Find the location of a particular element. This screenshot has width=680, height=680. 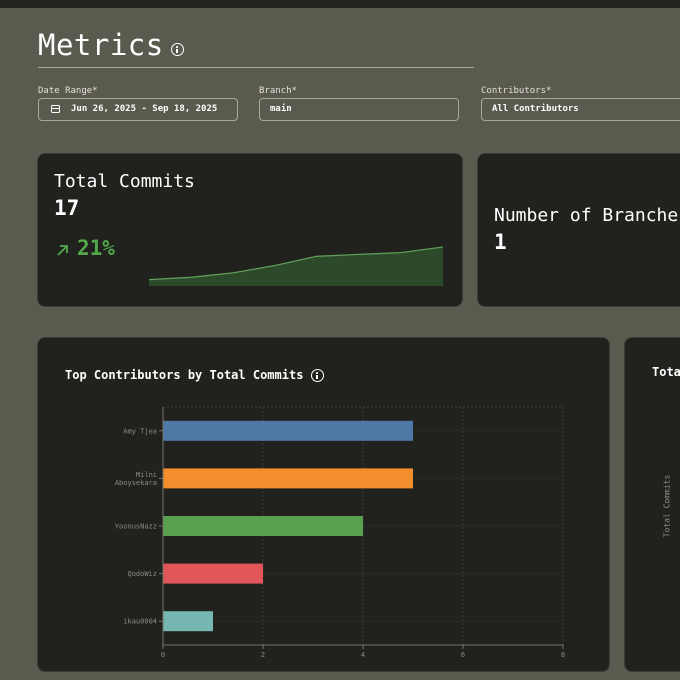

date-range-value: Jun 26, 2025 - Sep 18, 2025 is located at coordinates (144, 109).